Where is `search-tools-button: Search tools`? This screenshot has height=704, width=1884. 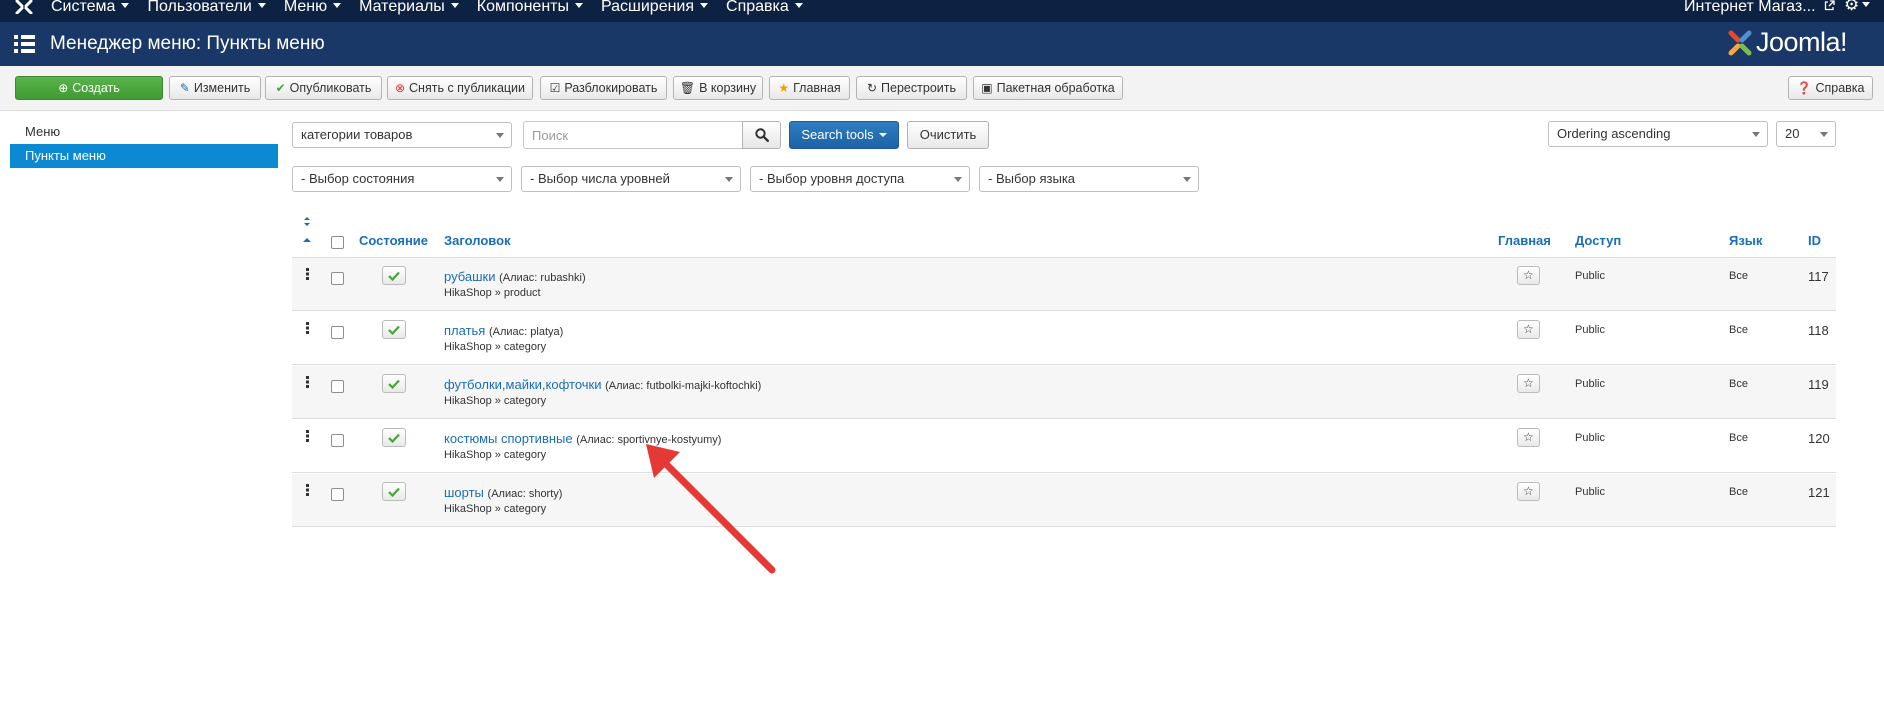
search-tools-button: Search tools is located at coordinates (844, 135).